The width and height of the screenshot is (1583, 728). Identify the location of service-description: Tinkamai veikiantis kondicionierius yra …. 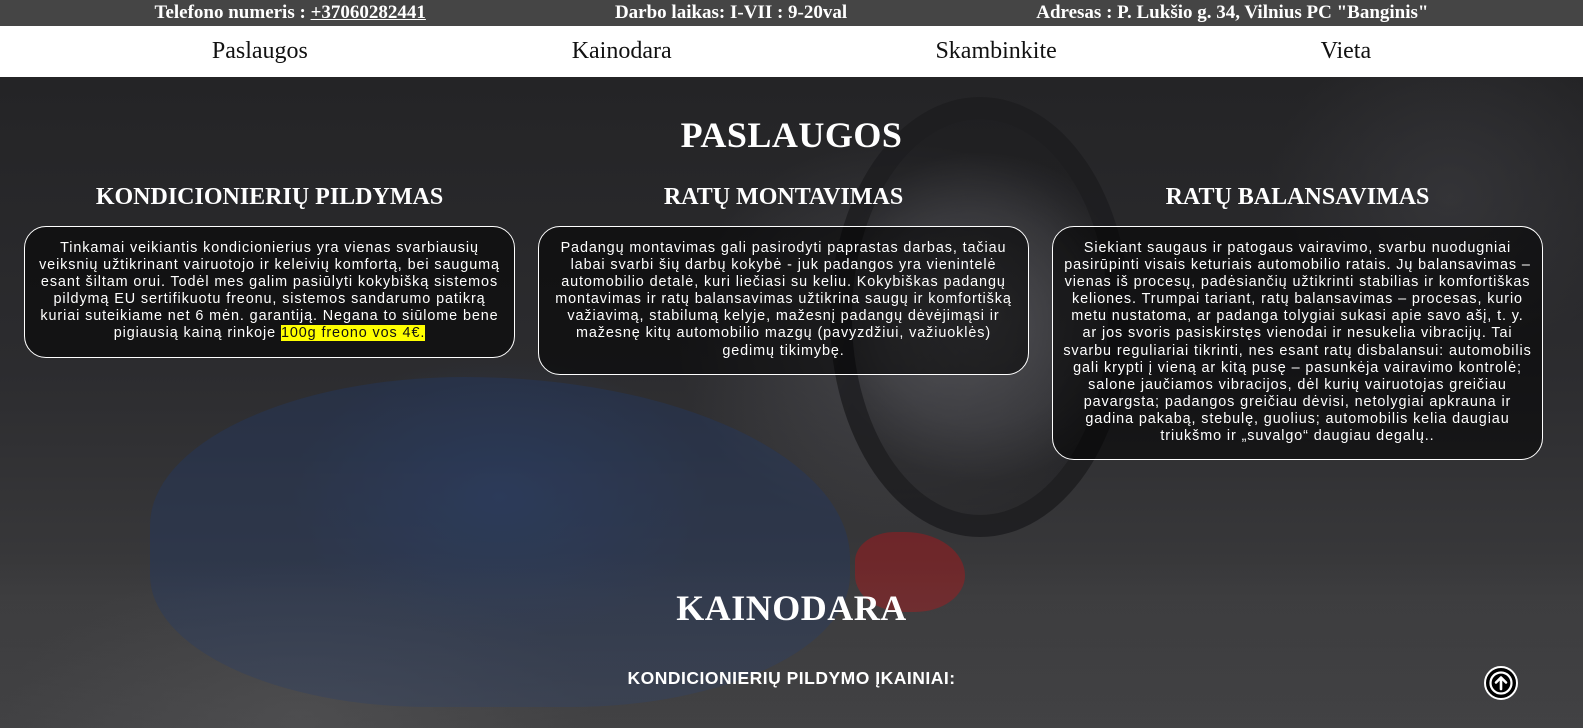
(269, 292).